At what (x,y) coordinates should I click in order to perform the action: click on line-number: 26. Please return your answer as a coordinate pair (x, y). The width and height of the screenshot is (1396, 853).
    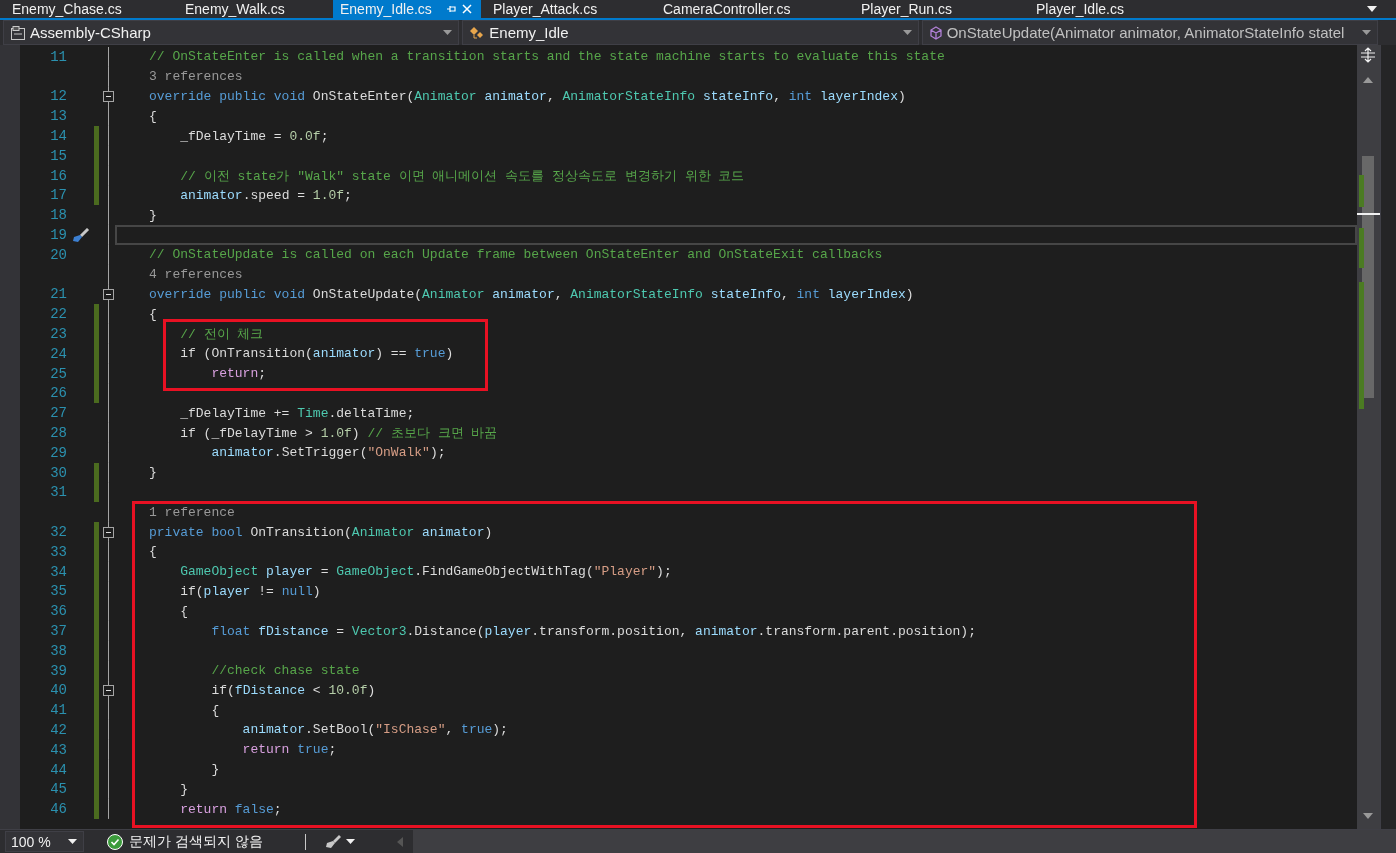
    Looking at the image, I should click on (58, 393).